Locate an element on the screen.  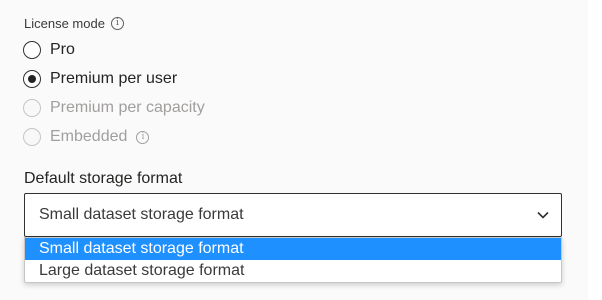
dropdown-option-small-dataset: Small dataset storage format is located at coordinates (293, 249).